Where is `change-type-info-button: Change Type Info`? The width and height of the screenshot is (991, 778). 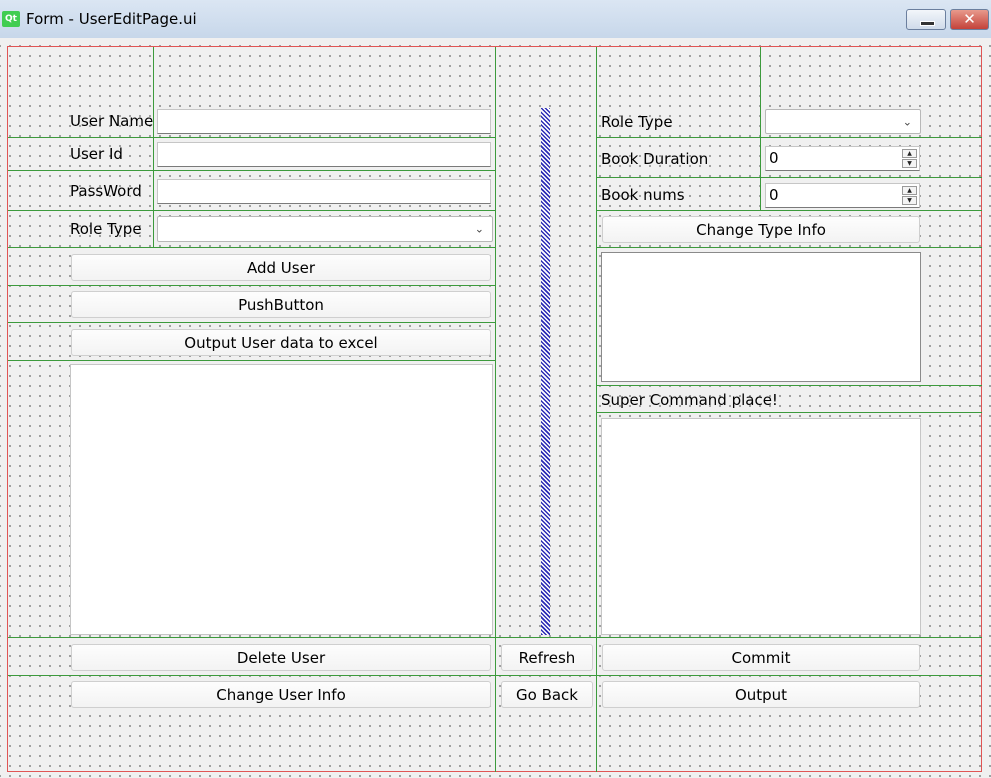 change-type-info-button: Change Type Info is located at coordinates (761, 229).